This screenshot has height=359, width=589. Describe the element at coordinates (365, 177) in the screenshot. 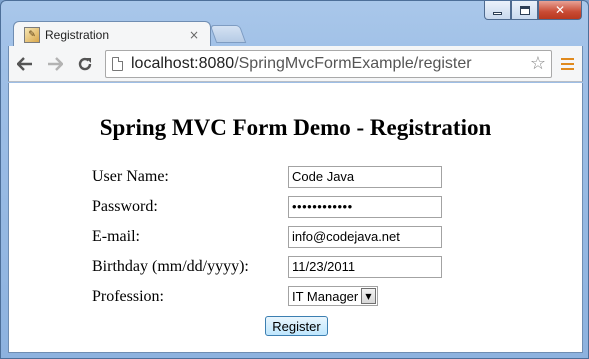

I see `username-input: Code Java` at that location.